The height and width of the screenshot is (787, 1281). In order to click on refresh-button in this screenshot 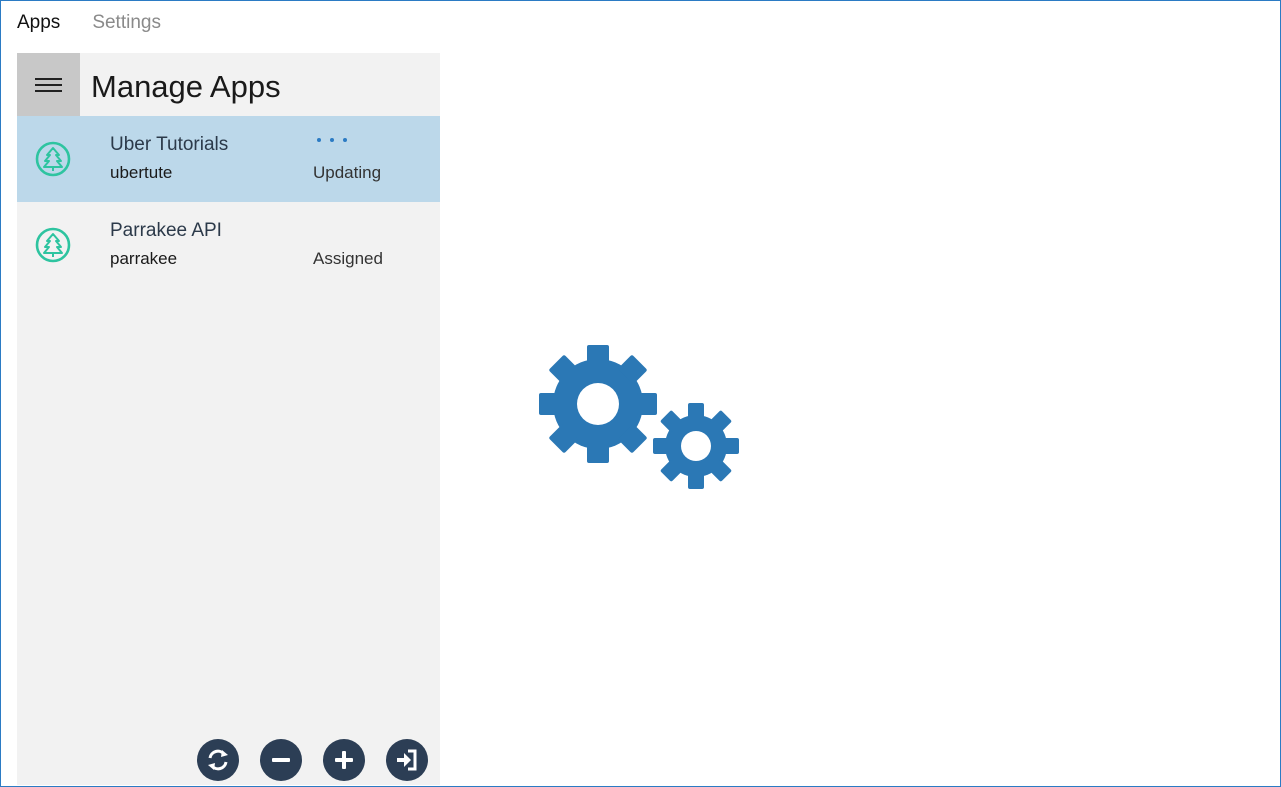, I will do `click(218, 760)`.